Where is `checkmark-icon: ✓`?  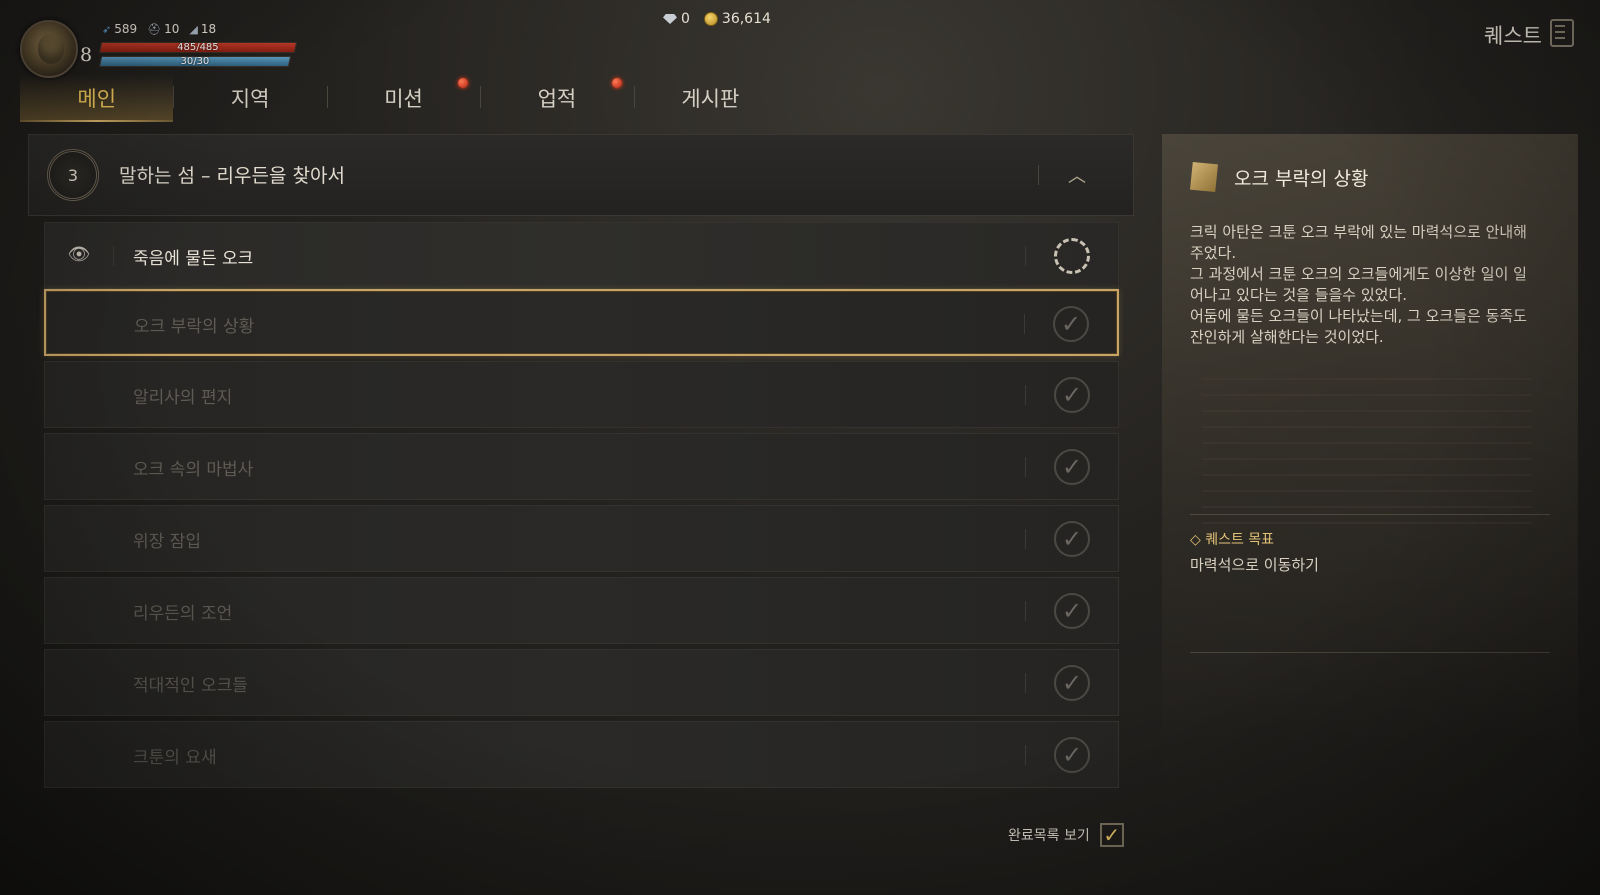
checkmark-icon: ✓ is located at coordinates (1112, 835).